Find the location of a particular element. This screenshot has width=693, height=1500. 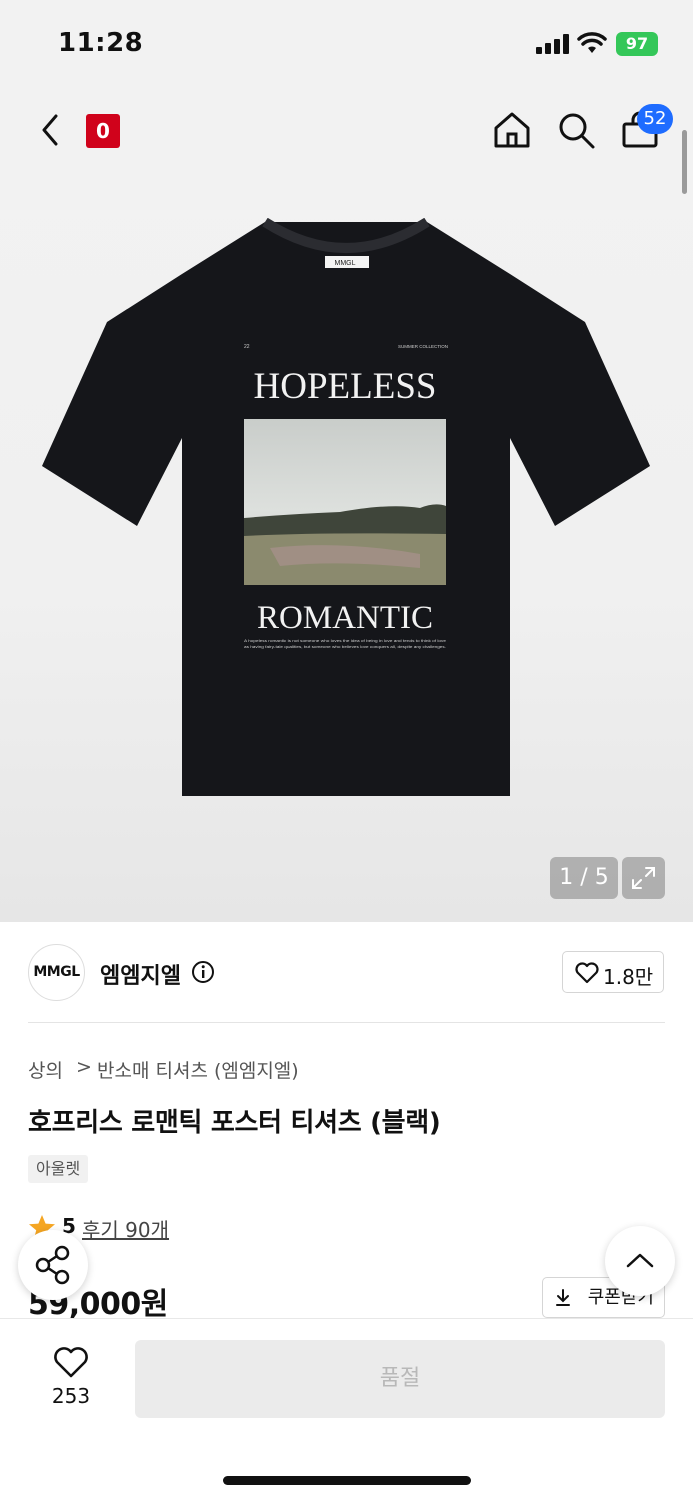

home-indicator is located at coordinates (347, 1480).